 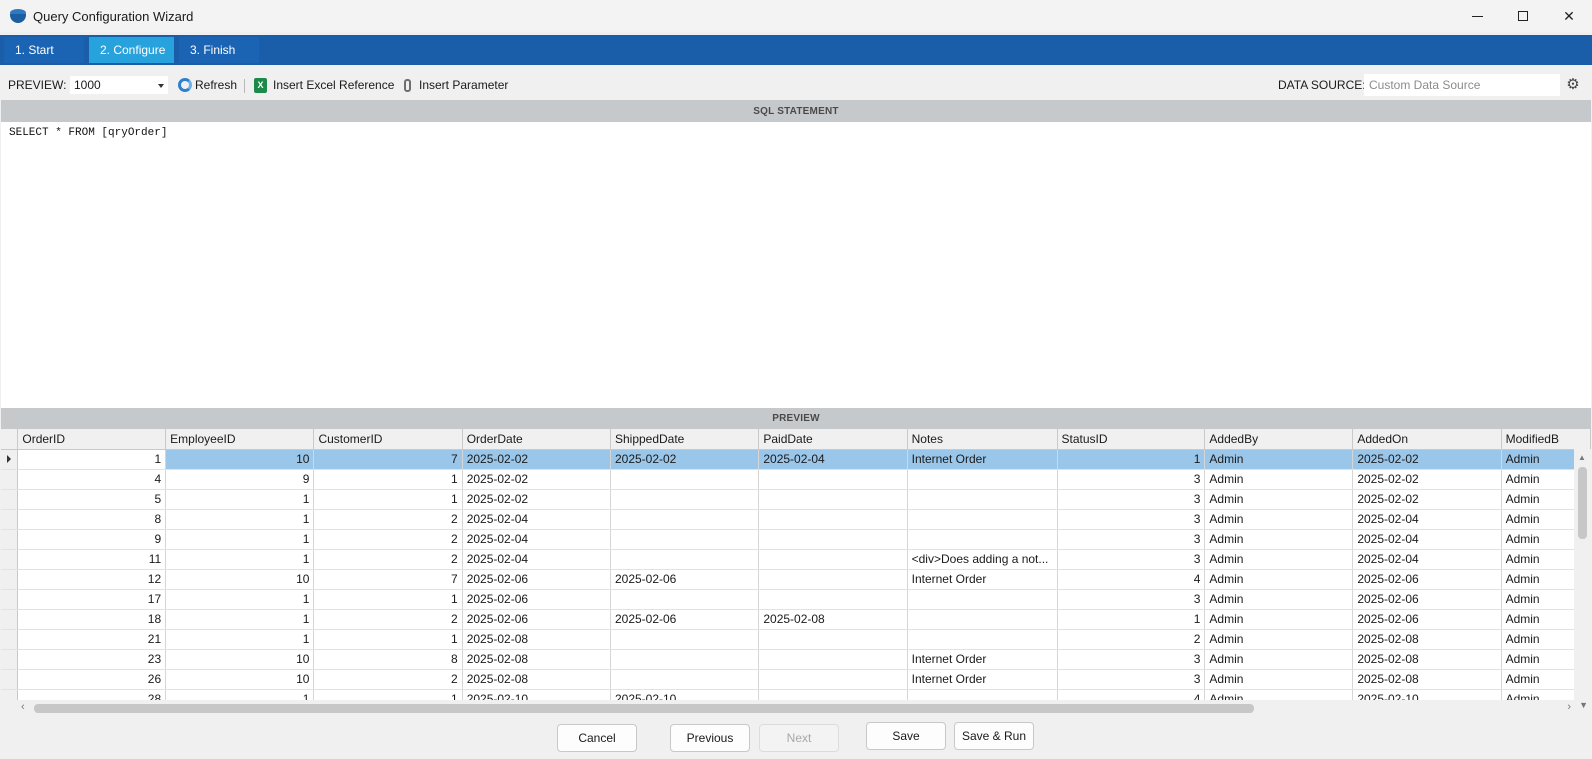 What do you see at coordinates (388, 439) in the screenshot?
I see `column-header: CustomerID` at bounding box center [388, 439].